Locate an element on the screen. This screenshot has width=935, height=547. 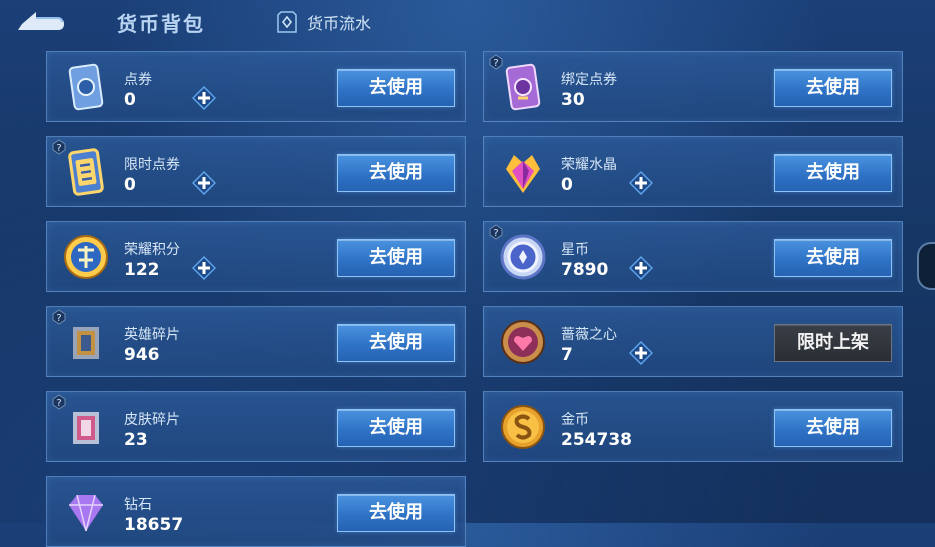
back-arrow-icon is located at coordinates (41, 21).